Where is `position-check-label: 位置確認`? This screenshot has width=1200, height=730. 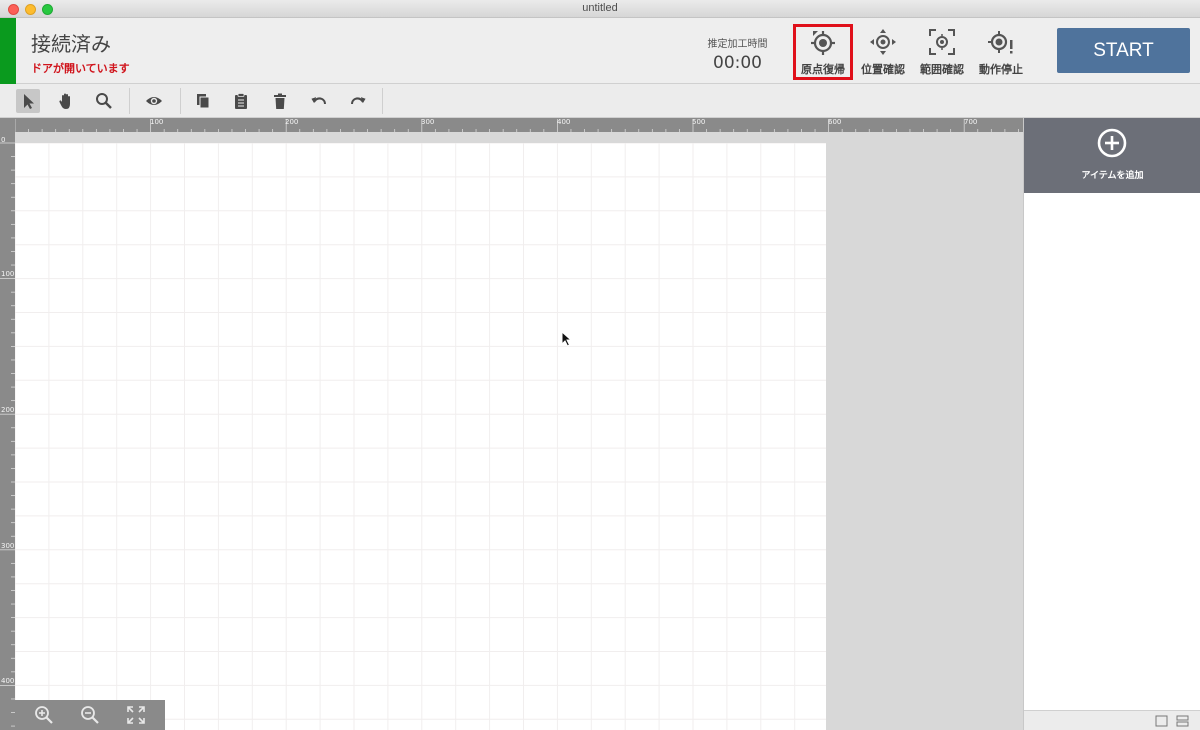 position-check-label: 位置確認 is located at coordinates (883, 69).